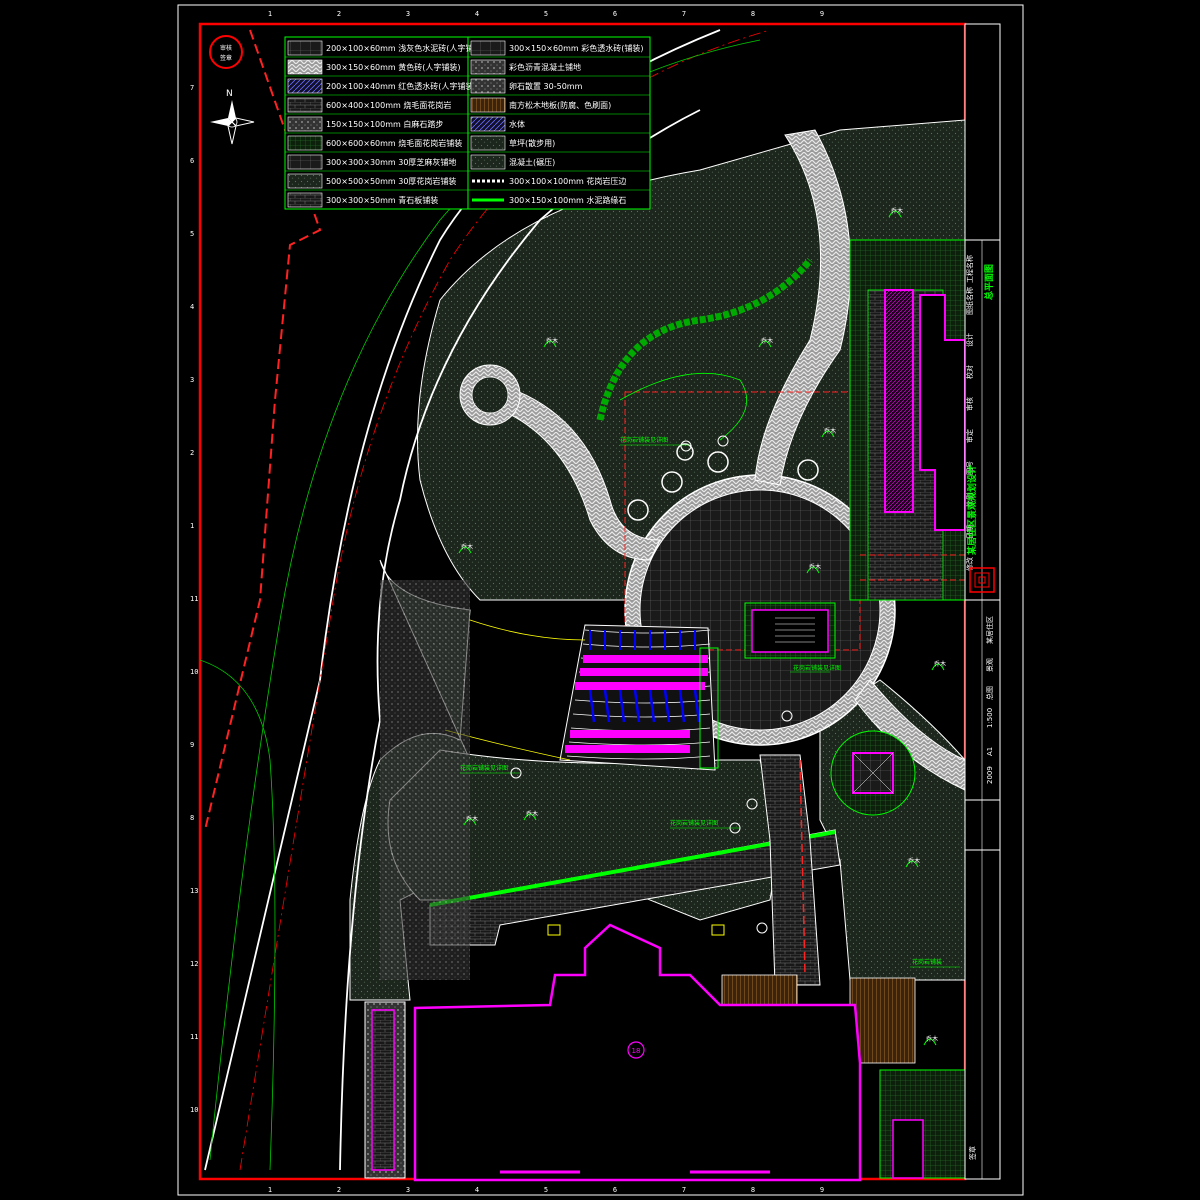 The image size is (1200, 1200). I want to click on legend-label: 600×600×60mm 烧毛面花岗岩铺装, so click(394, 143).